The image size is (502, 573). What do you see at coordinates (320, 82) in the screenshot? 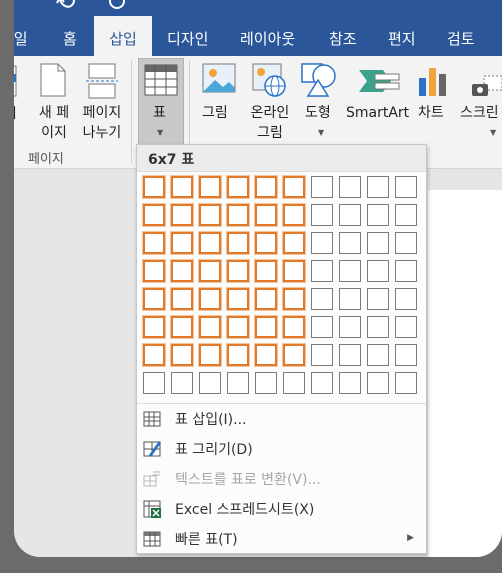
I see `shapes-icon` at bounding box center [320, 82].